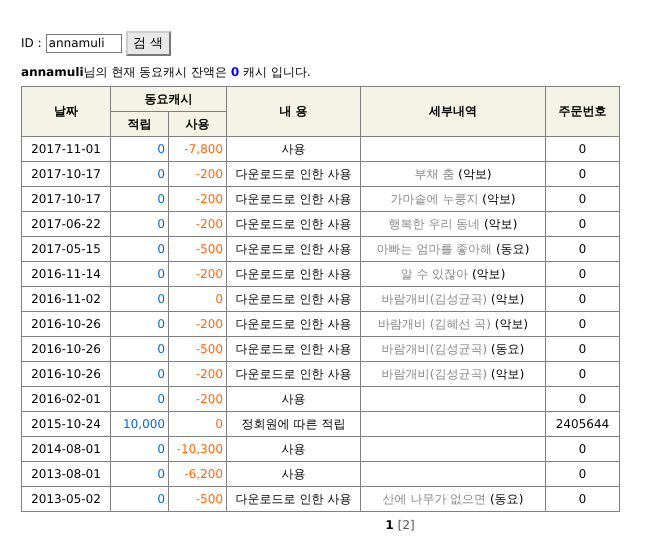  What do you see at coordinates (139, 424) in the screenshot?
I see `earned-cell: 10,000` at bounding box center [139, 424].